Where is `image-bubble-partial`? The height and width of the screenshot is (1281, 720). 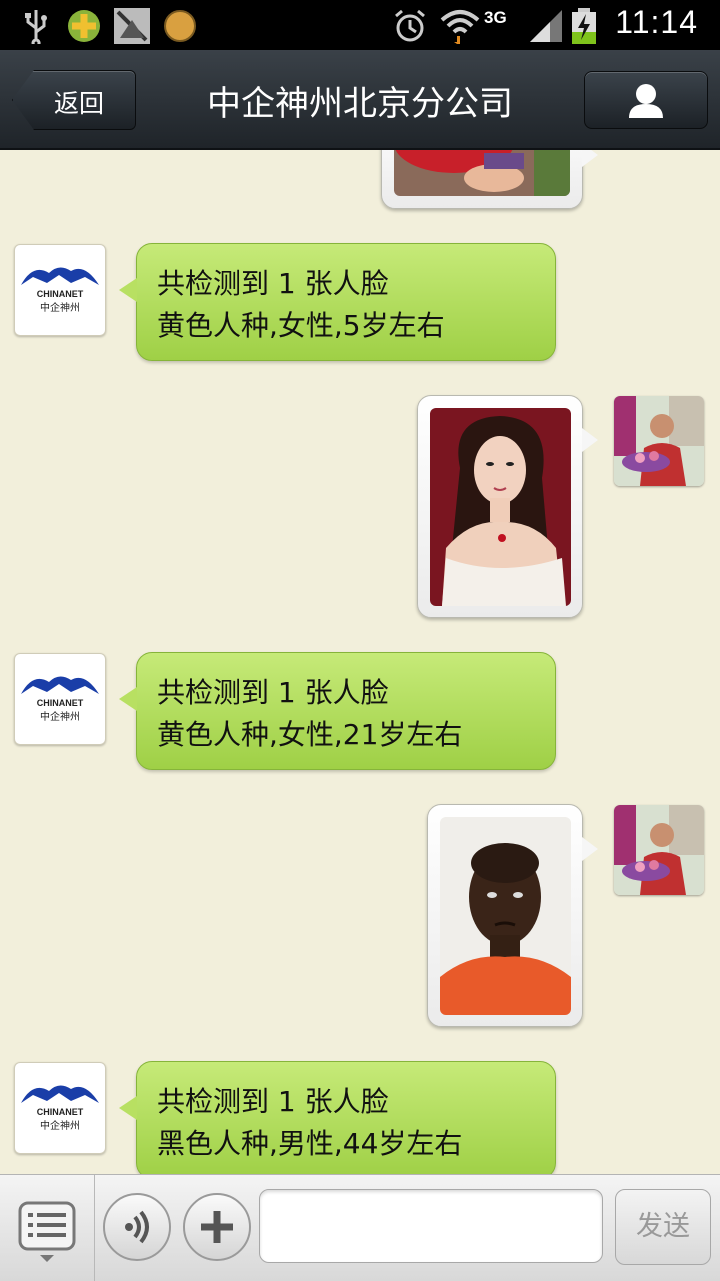 image-bubble-partial is located at coordinates (489, 179).